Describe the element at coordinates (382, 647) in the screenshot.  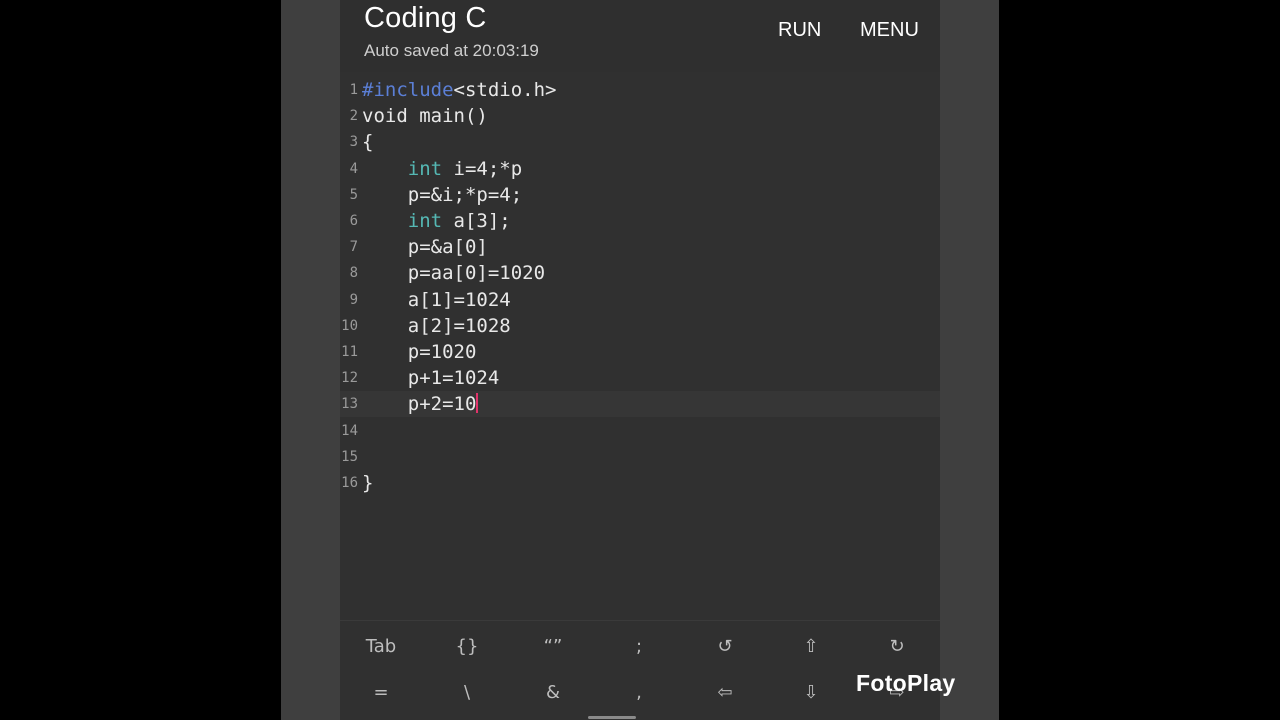
I see `key-tab: Tab` at that location.